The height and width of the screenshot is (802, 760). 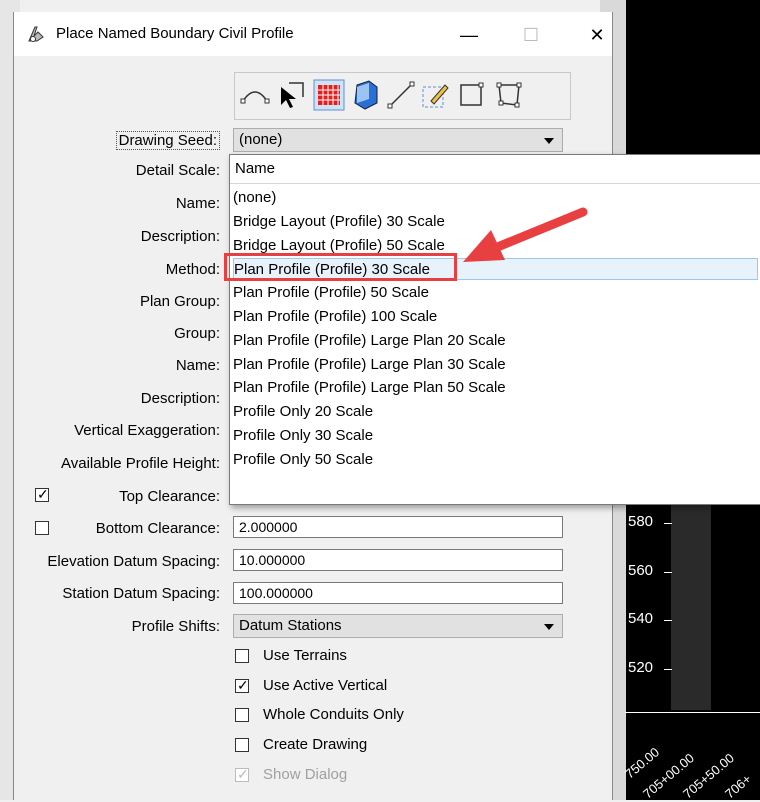 I want to click on elevation-datum-spacing-field: 10.000000, so click(x=398, y=560).